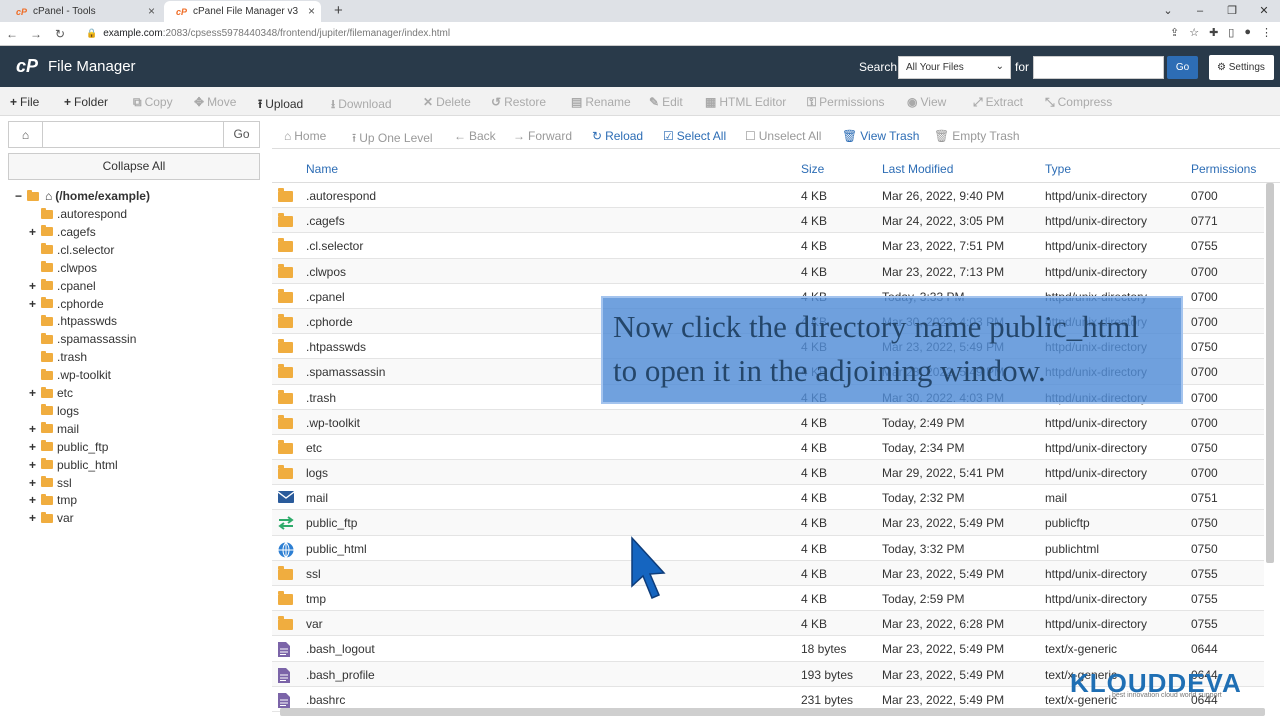 The image size is (1280, 720). What do you see at coordinates (78, 214) in the screenshot?
I see `tree-item-autorespond: .autorespond` at bounding box center [78, 214].